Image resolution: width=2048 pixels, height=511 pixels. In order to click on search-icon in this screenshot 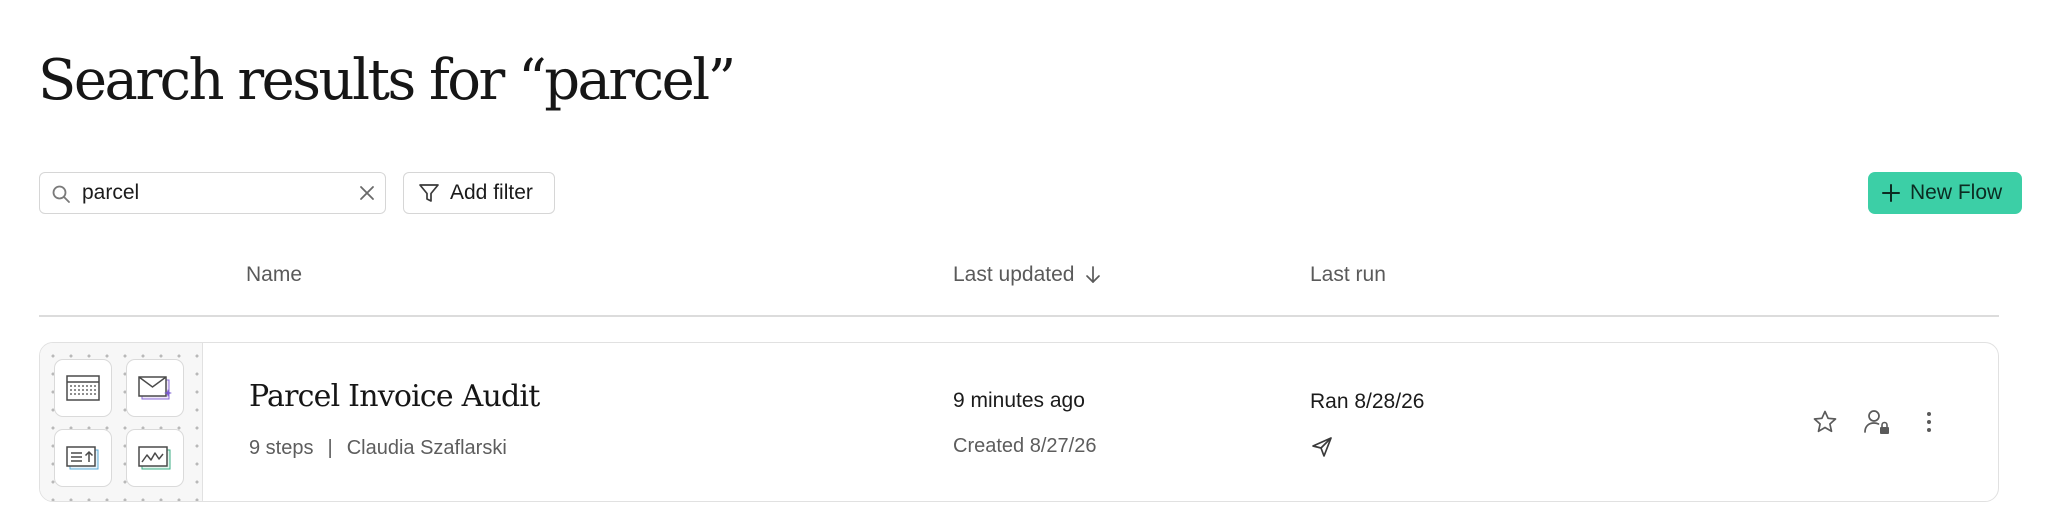, I will do `click(61, 194)`.